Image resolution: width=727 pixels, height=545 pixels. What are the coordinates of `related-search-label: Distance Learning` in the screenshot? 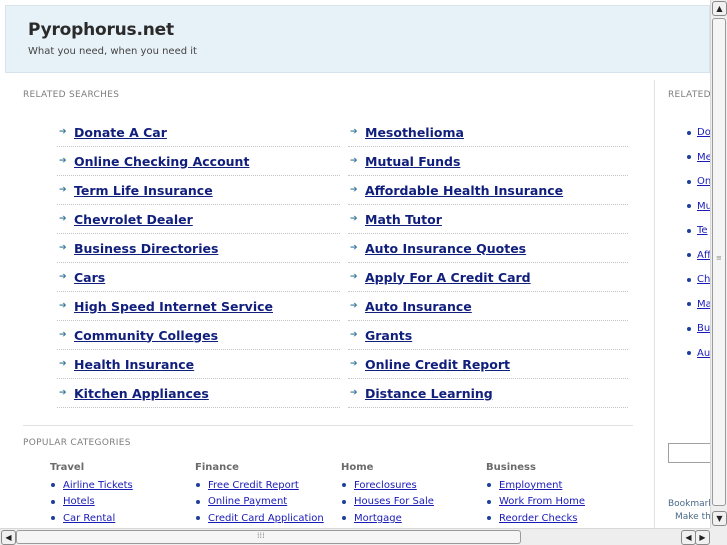 It's located at (429, 393).